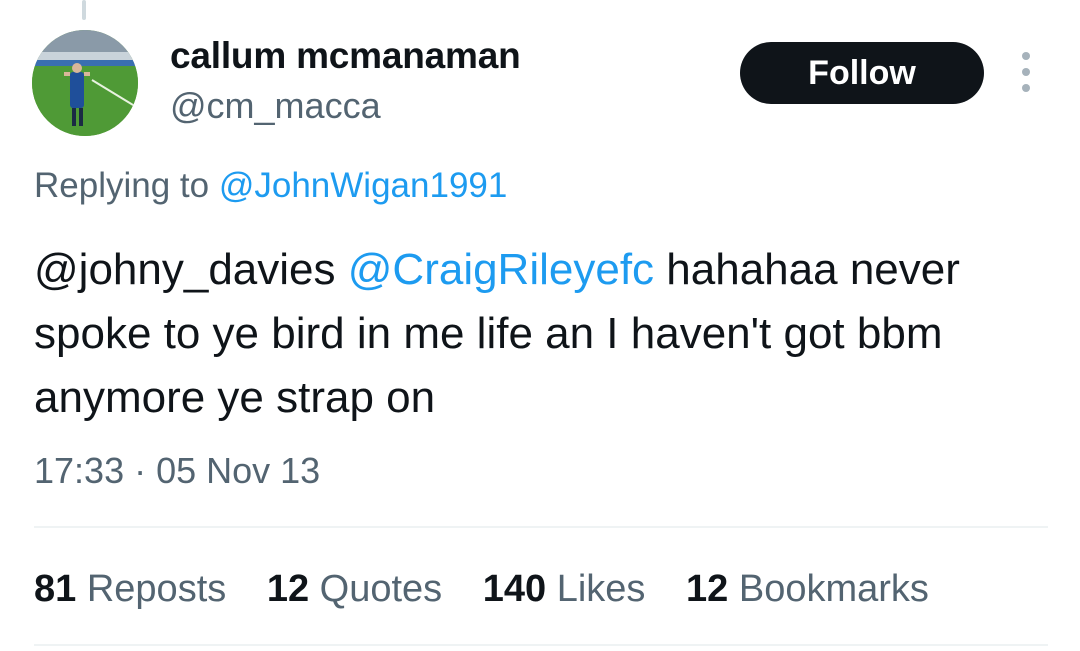 The image size is (1080, 651). What do you see at coordinates (601, 589) in the screenshot?
I see `likes-label: Likes` at bounding box center [601, 589].